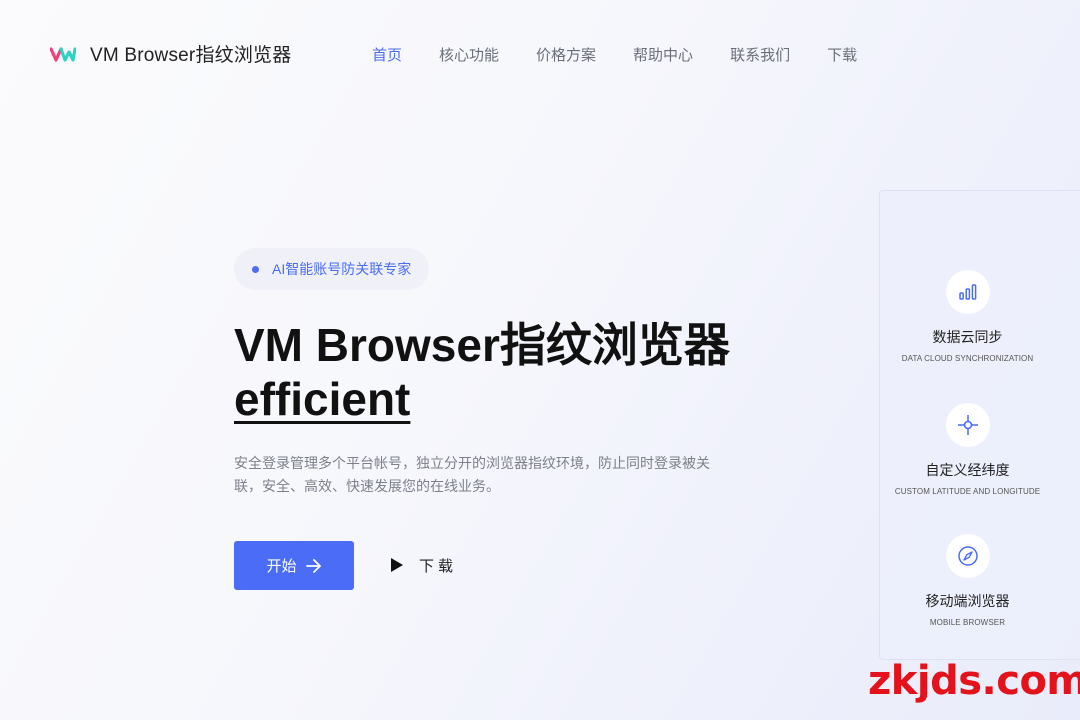 The image size is (1080, 720). Describe the element at coordinates (663, 54) in the screenshot. I see `nav-item-help: 帮助中心` at that location.